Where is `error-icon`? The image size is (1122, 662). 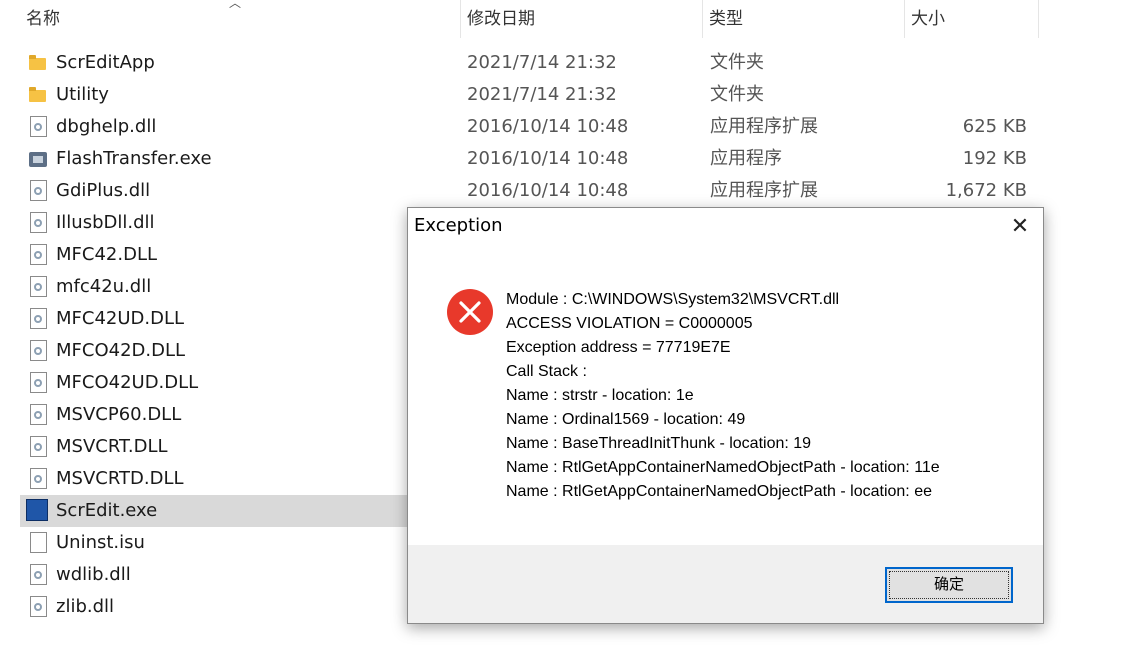
error-icon is located at coordinates (470, 312).